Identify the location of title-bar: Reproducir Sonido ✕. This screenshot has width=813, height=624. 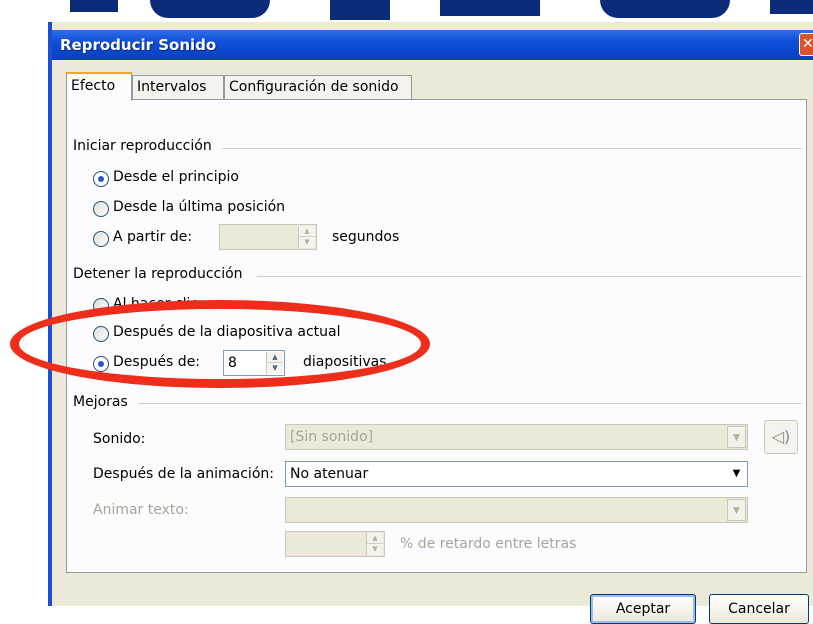
(432, 45).